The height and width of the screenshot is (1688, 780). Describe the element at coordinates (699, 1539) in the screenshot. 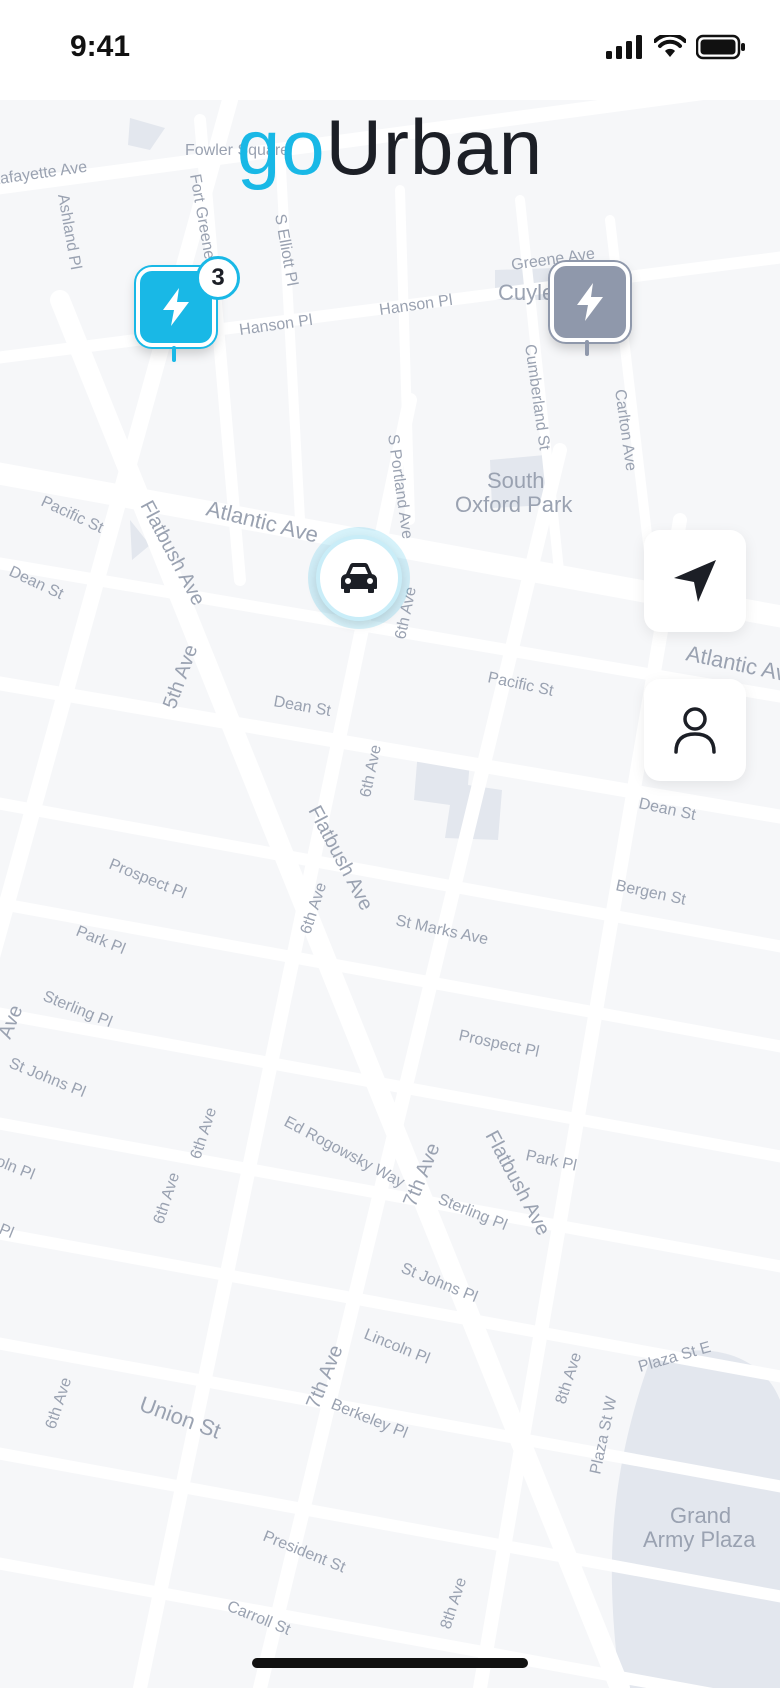

I see `map-label: Army Plaza` at that location.